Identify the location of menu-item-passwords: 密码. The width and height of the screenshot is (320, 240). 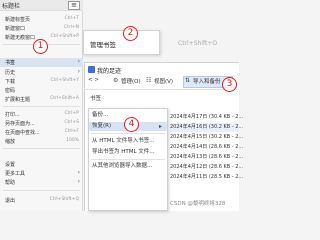
(41, 90).